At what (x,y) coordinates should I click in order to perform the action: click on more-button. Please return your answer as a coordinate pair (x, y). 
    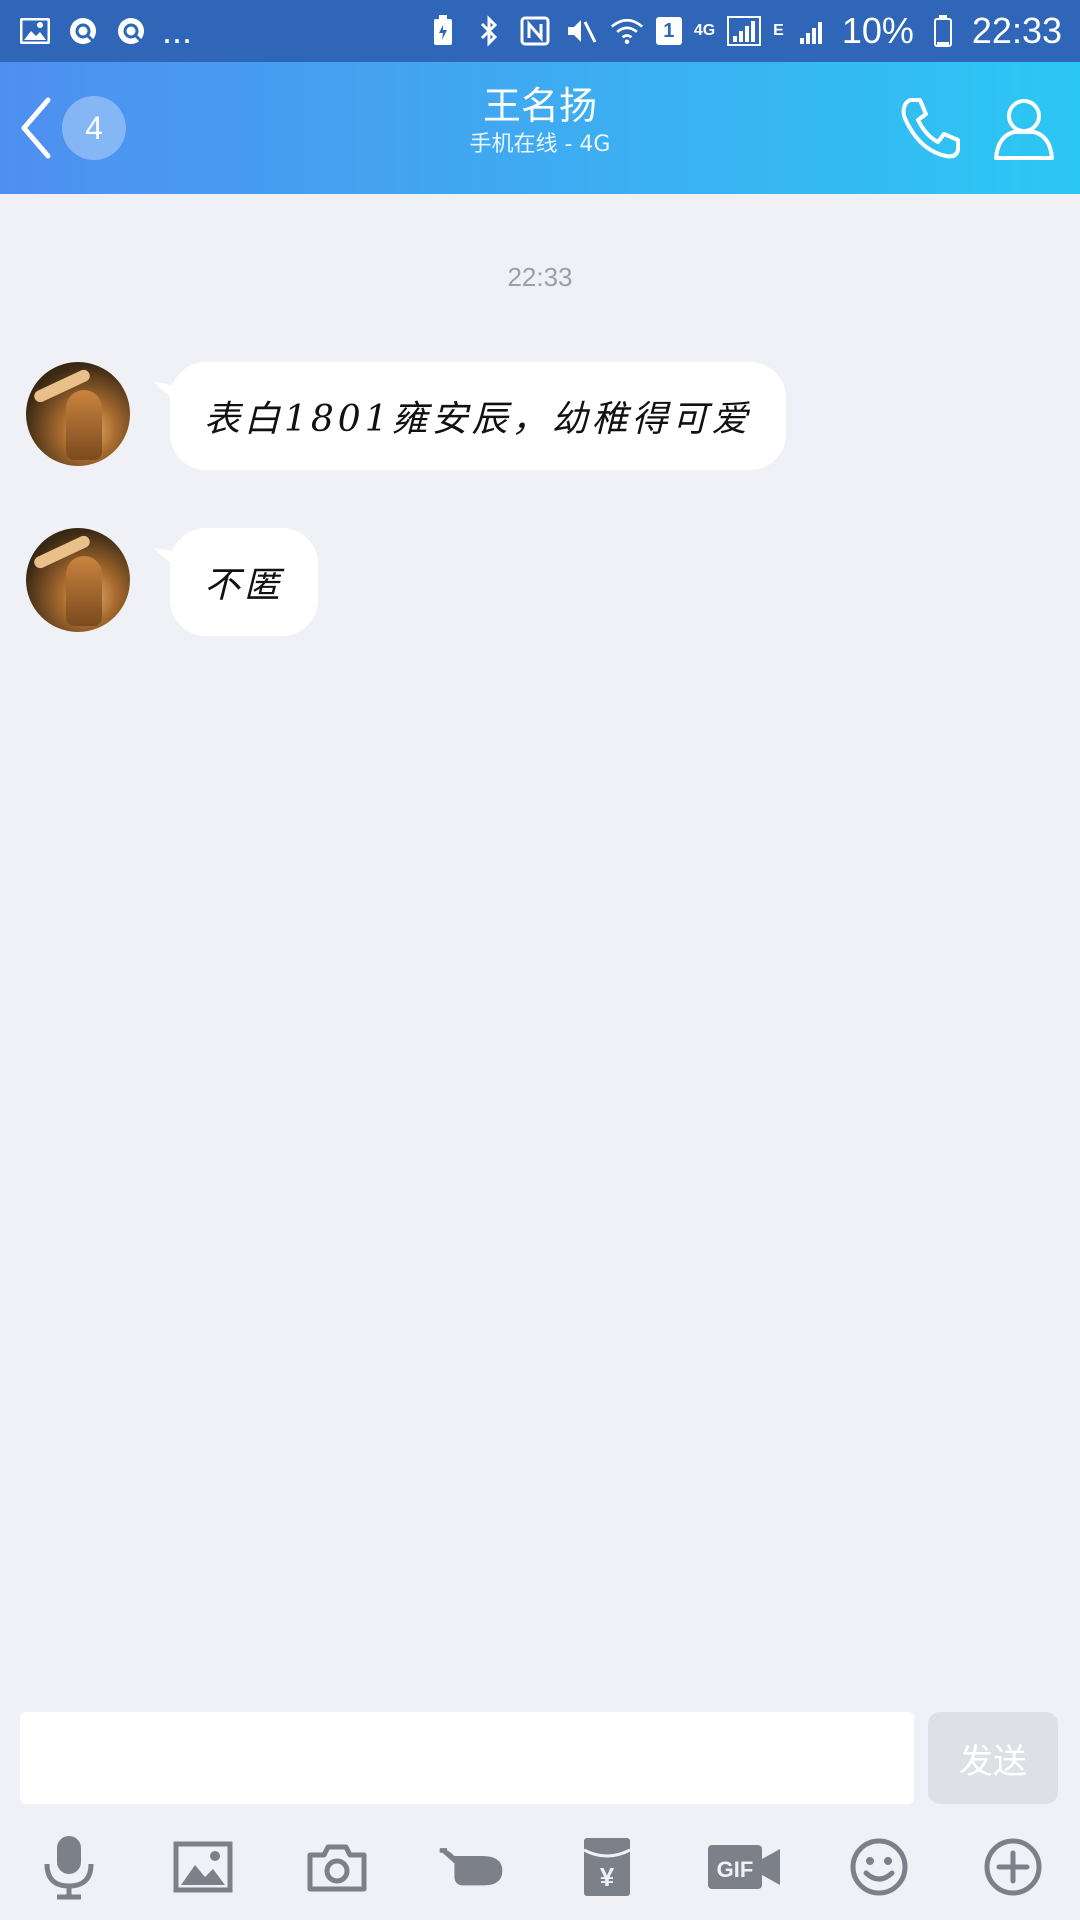
    Looking at the image, I should click on (1013, 1867).